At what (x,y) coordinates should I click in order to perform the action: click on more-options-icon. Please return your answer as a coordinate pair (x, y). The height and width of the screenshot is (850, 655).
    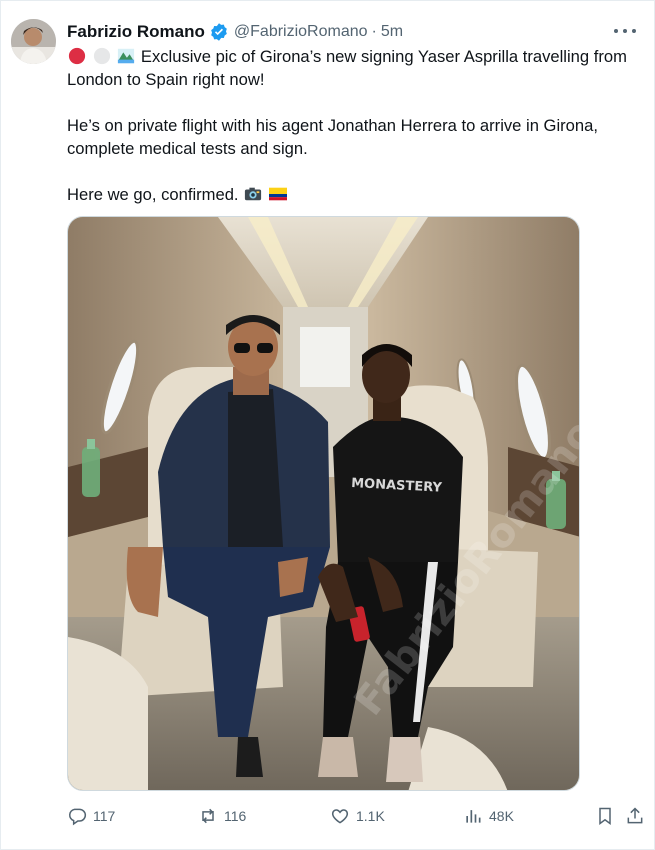
    Looking at the image, I should click on (625, 31).